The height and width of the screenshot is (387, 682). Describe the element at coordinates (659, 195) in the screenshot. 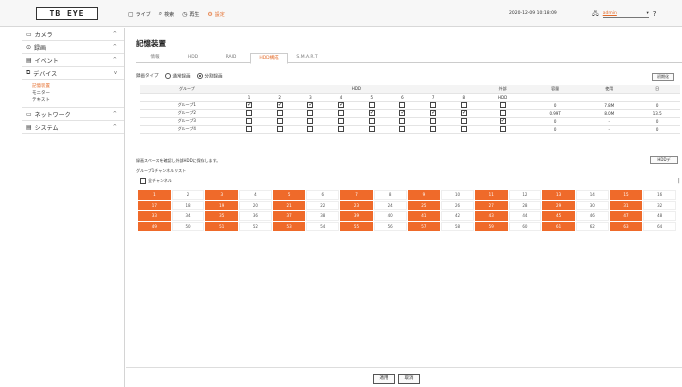

I see `channel-cell: 16` at that location.